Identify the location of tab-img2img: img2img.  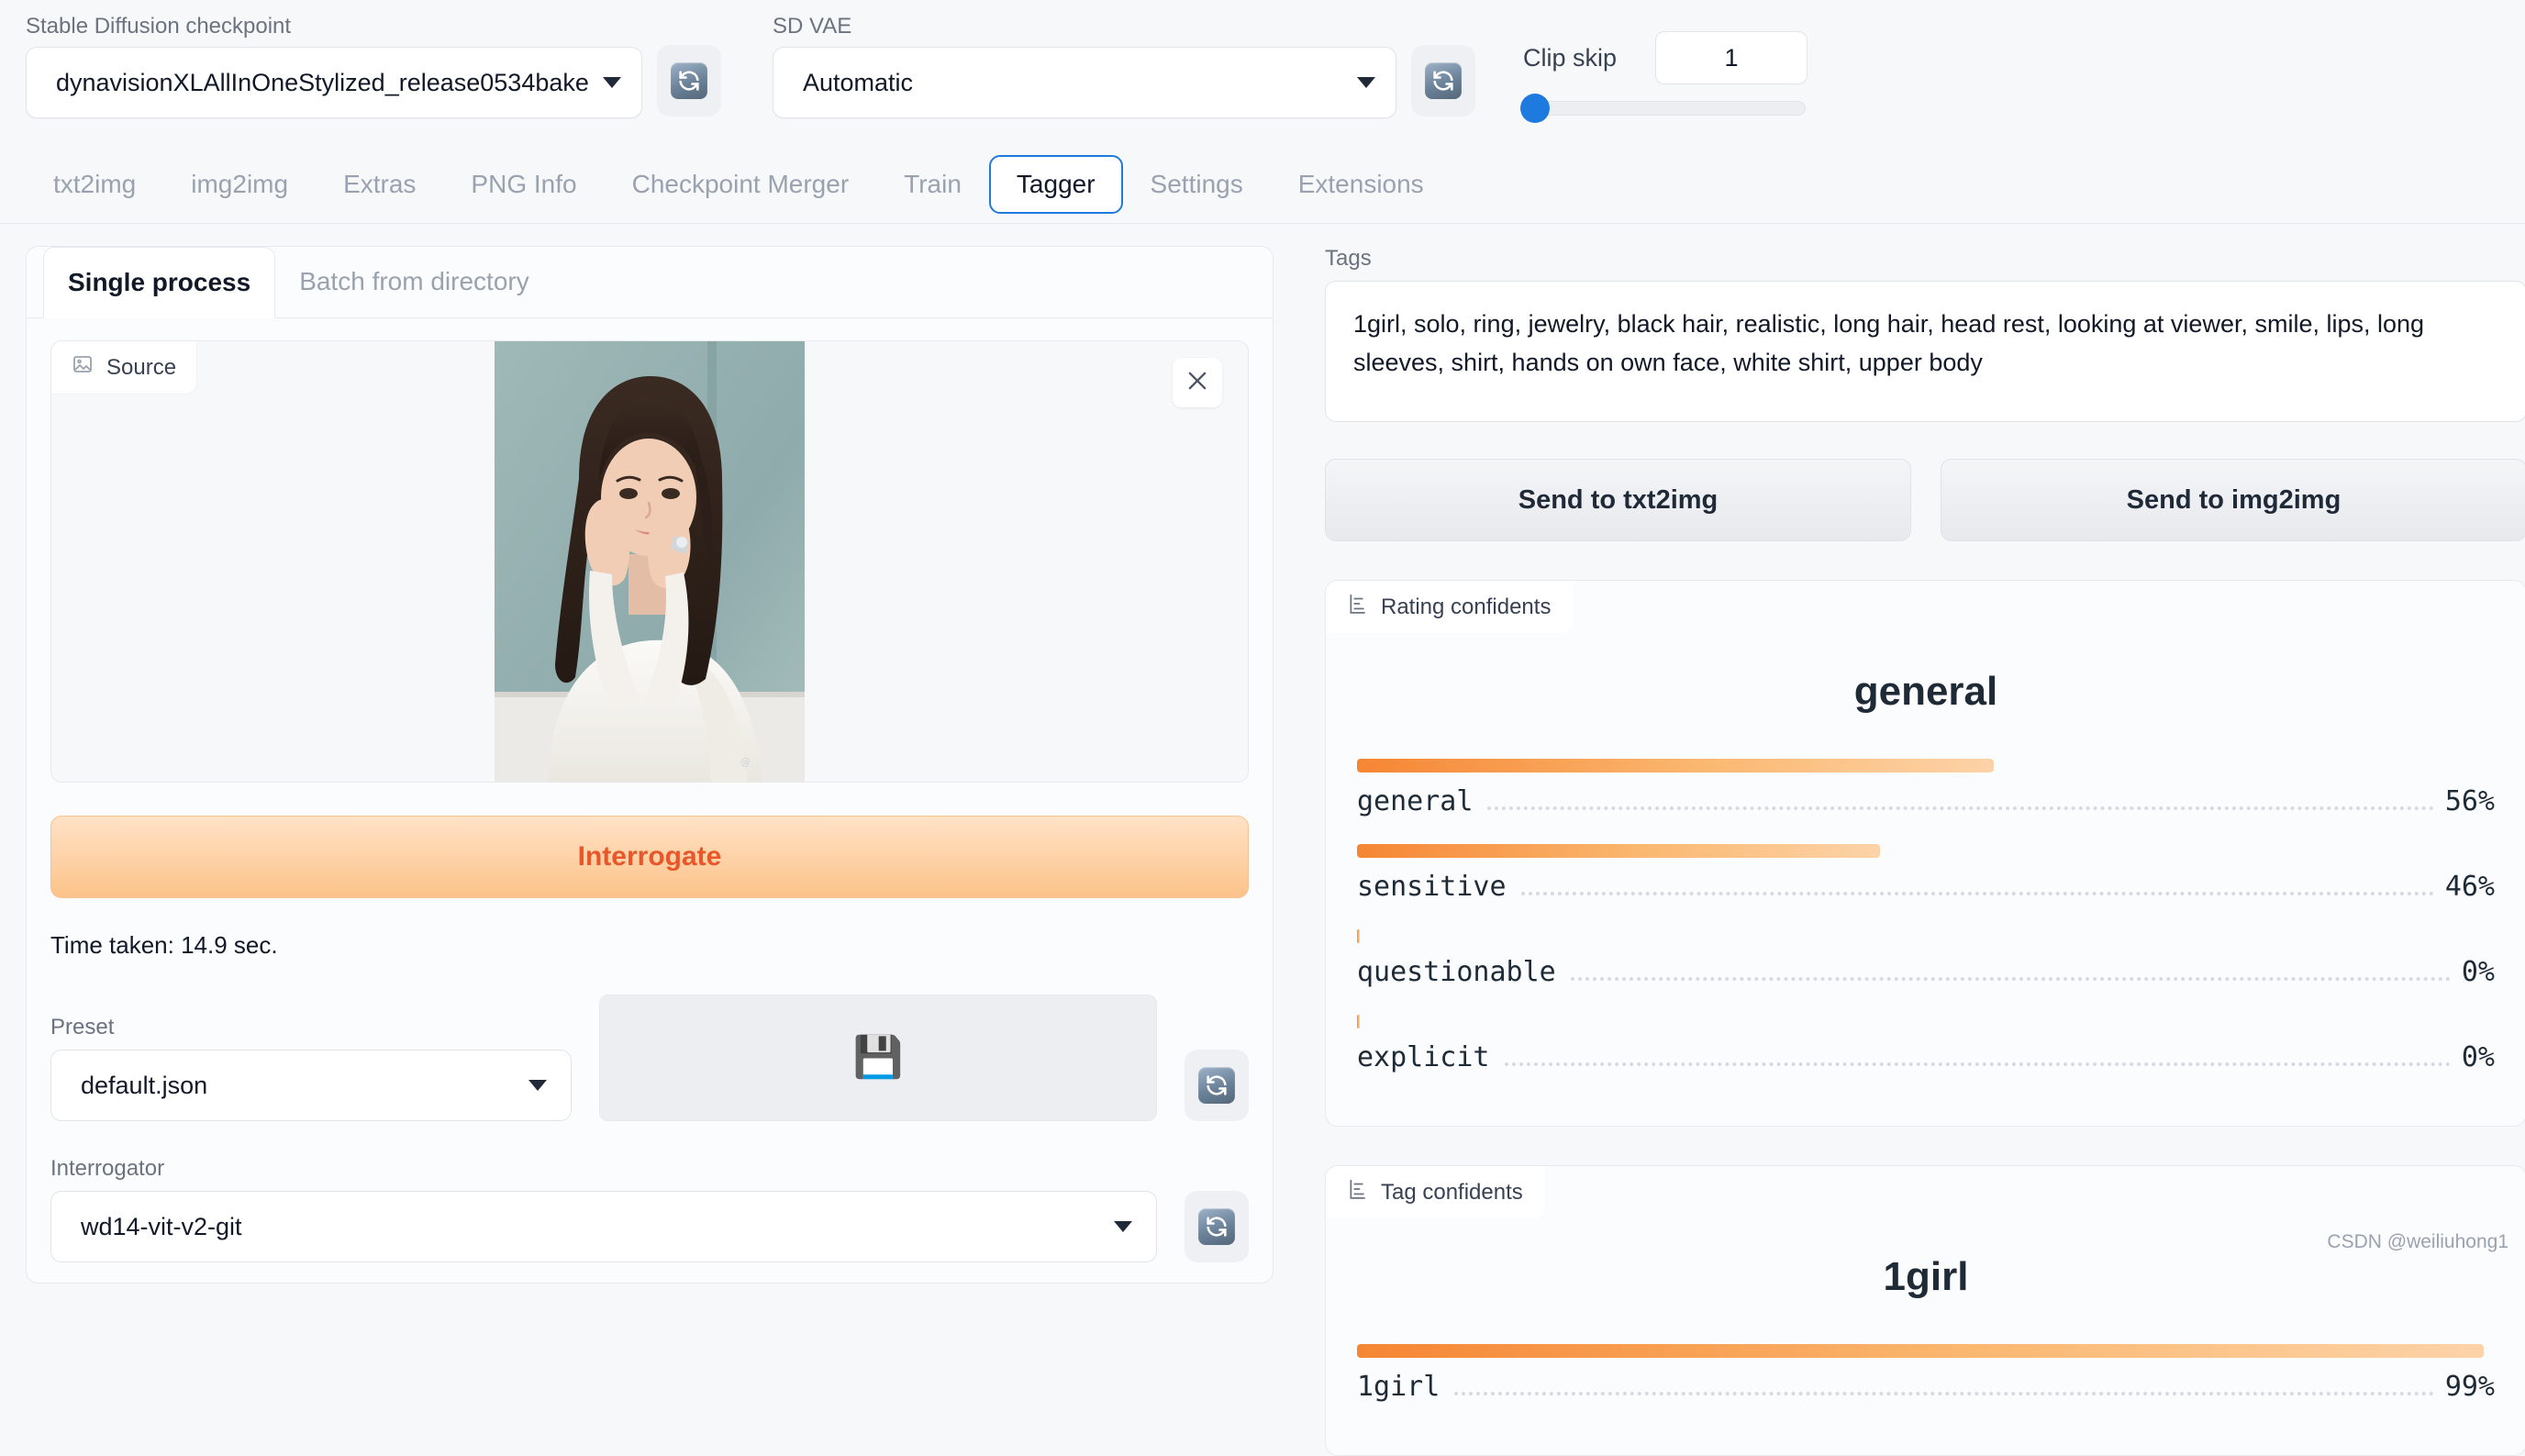
(240, 184).